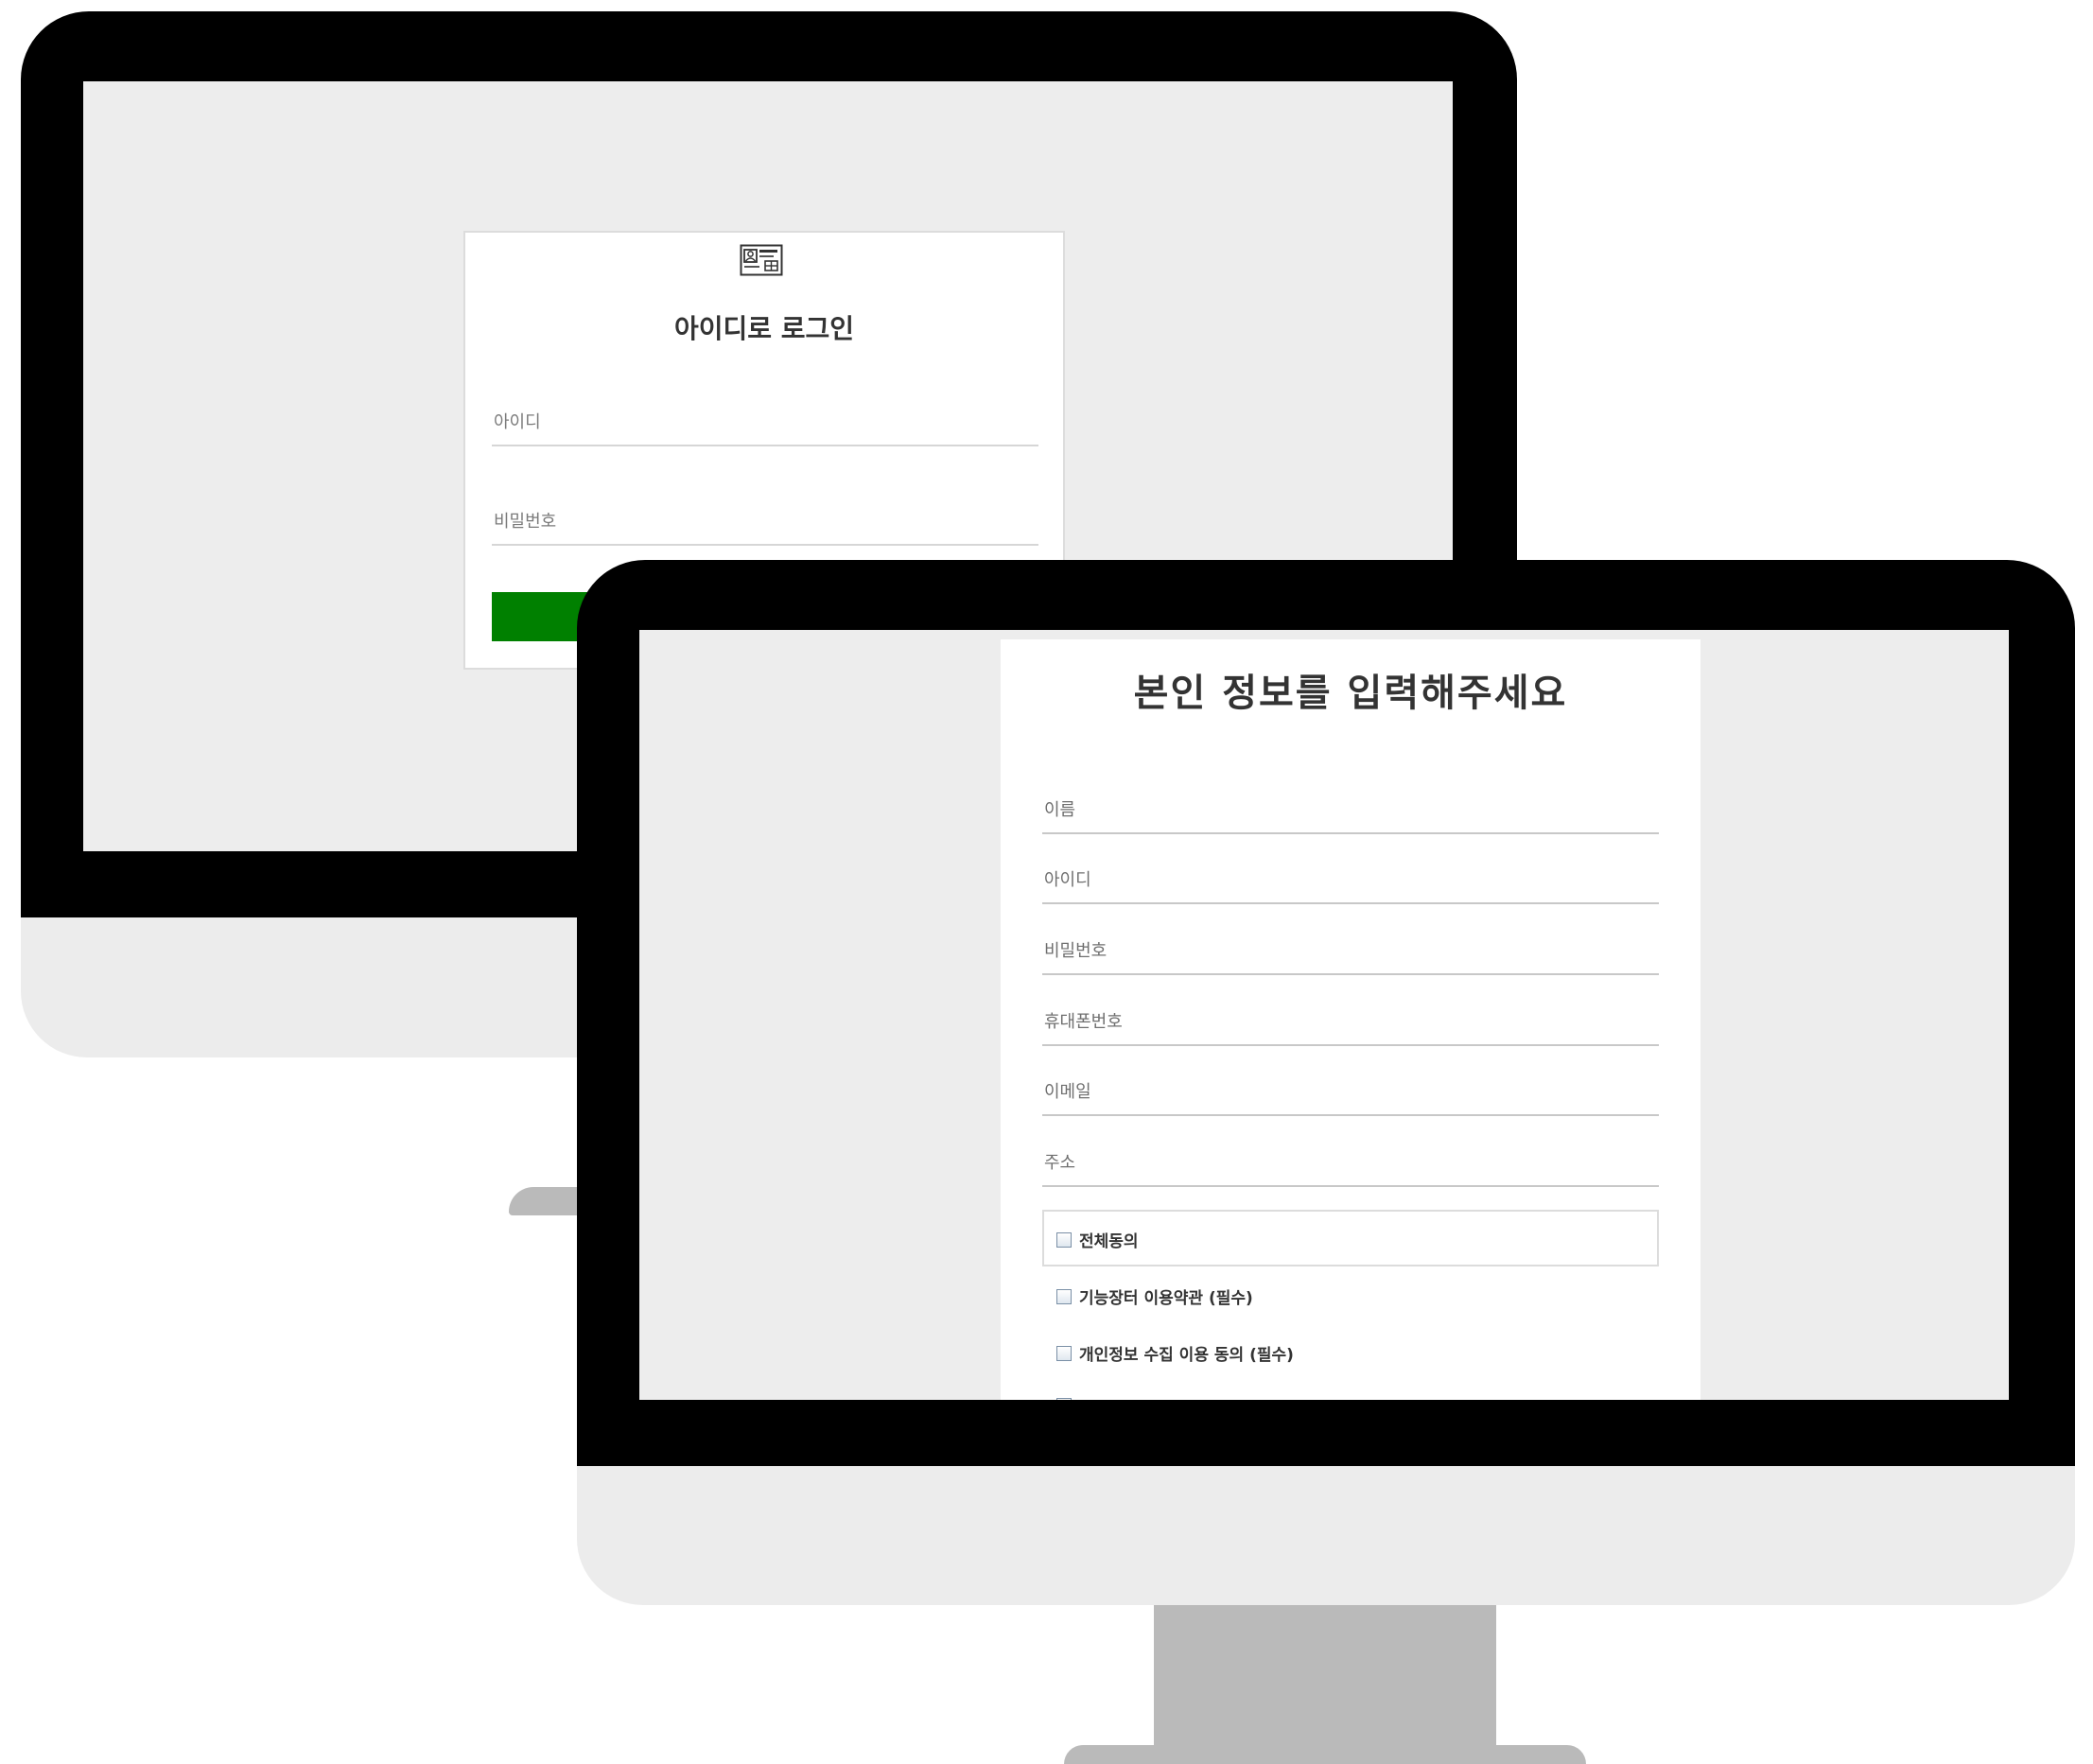 The width and height of the screenshot is (2093, 1764). I want to click on password-input: 비밀번호, so click(1351, 953).